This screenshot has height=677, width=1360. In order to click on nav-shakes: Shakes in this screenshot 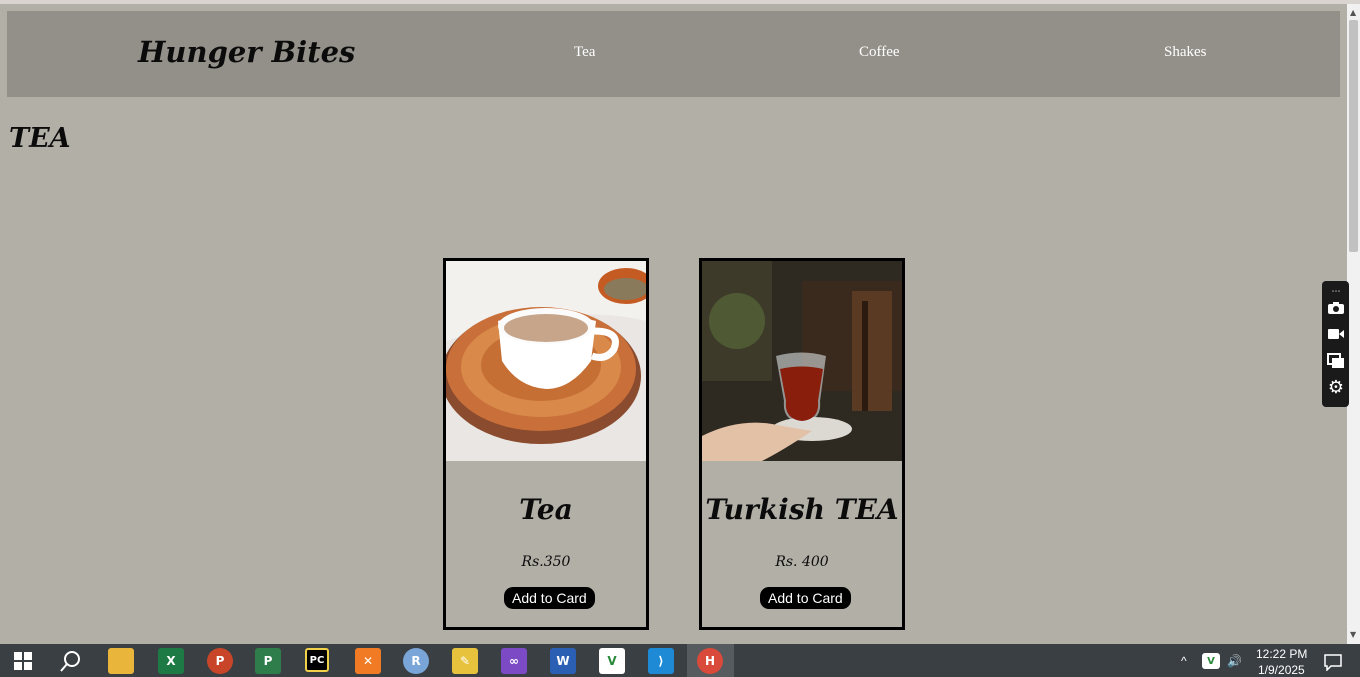, I will do `click(1185, 52)`.